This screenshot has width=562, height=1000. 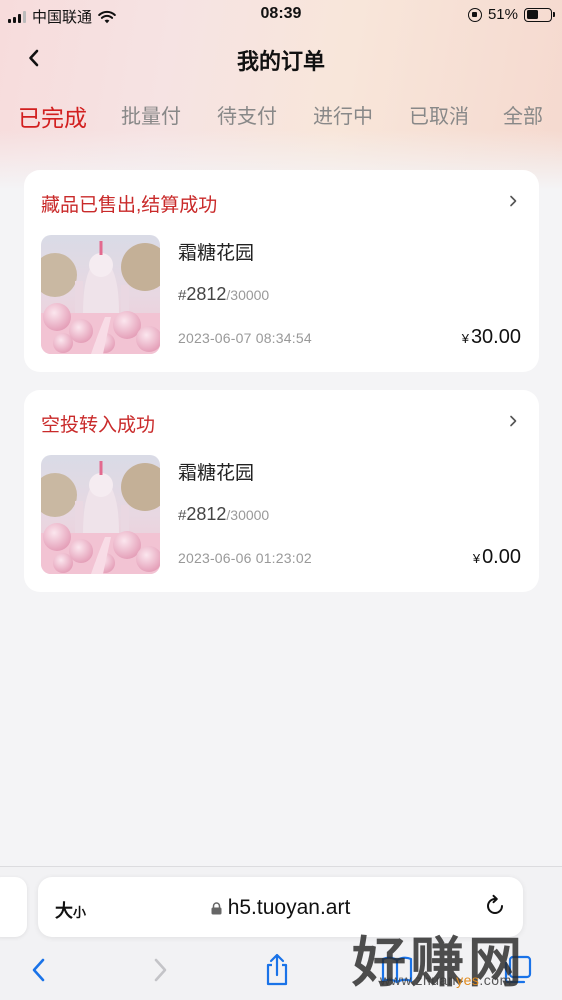 I want to click on order-status: 空投转入成功, so click(x=98, y=425).